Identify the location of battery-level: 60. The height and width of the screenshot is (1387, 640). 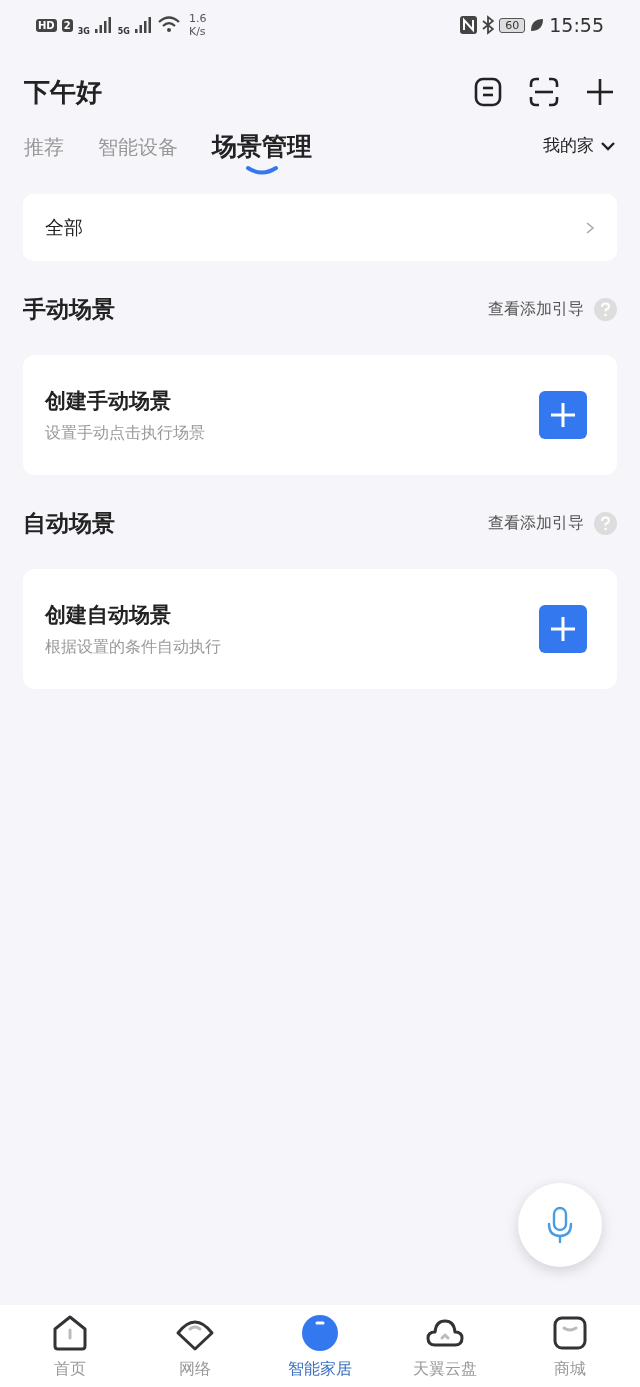
(512, 25).